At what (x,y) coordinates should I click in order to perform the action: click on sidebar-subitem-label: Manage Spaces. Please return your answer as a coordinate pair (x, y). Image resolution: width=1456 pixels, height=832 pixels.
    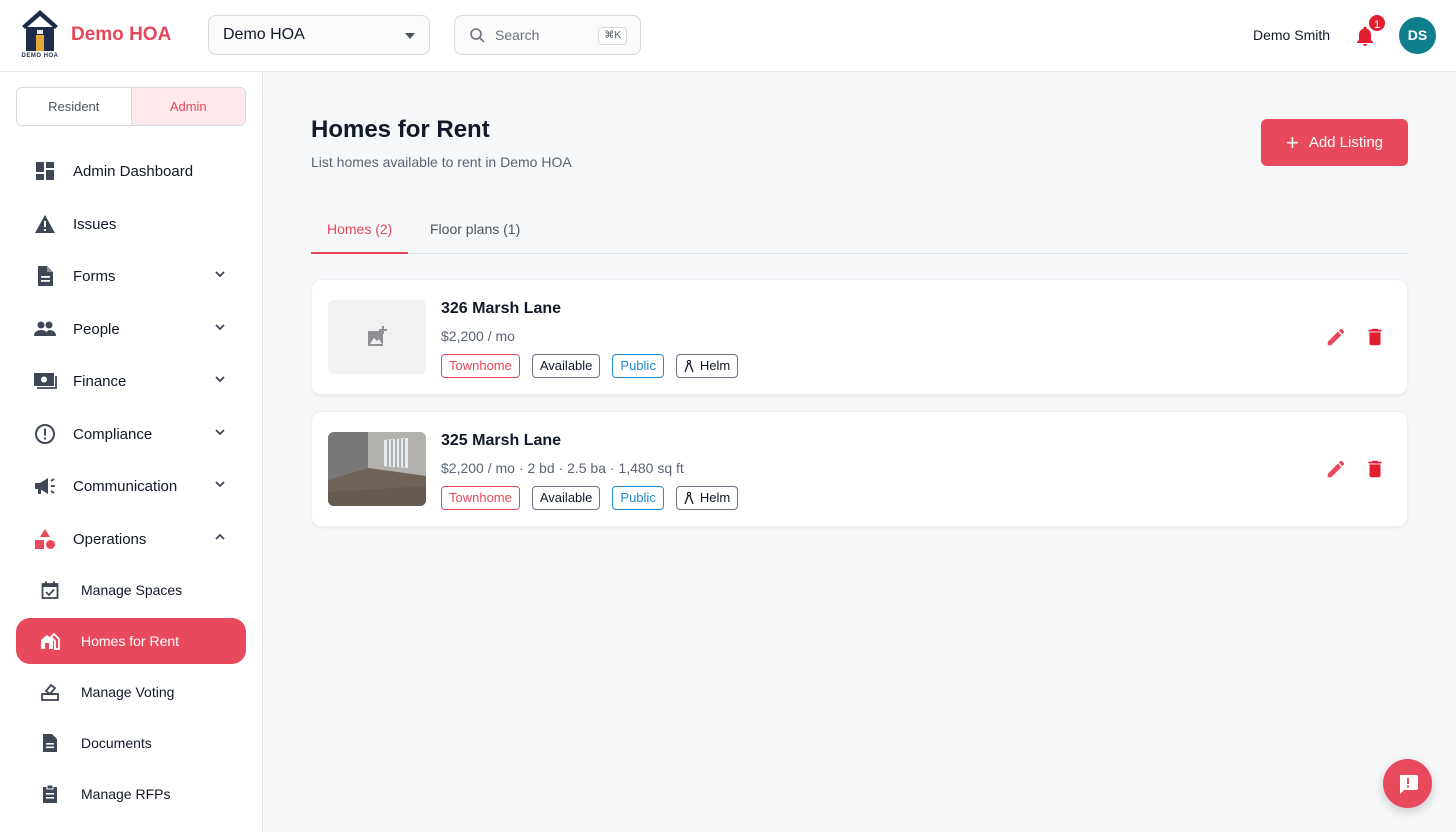
    Looking at the image, I should click on (132, 590).